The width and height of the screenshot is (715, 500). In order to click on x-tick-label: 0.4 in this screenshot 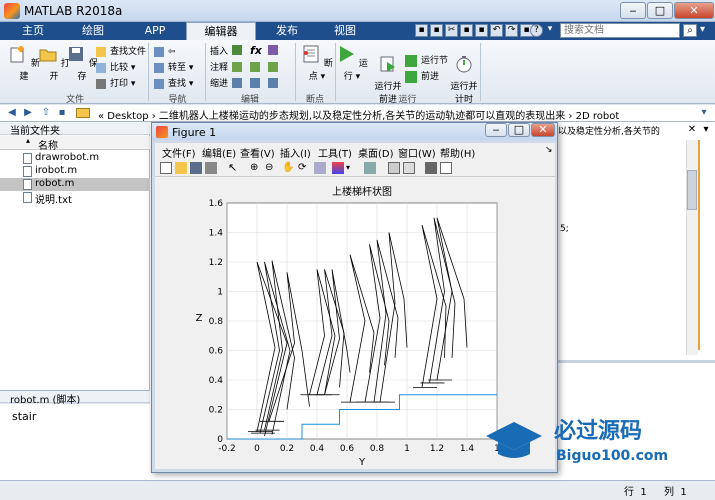, I will do `click(317, 449)`.